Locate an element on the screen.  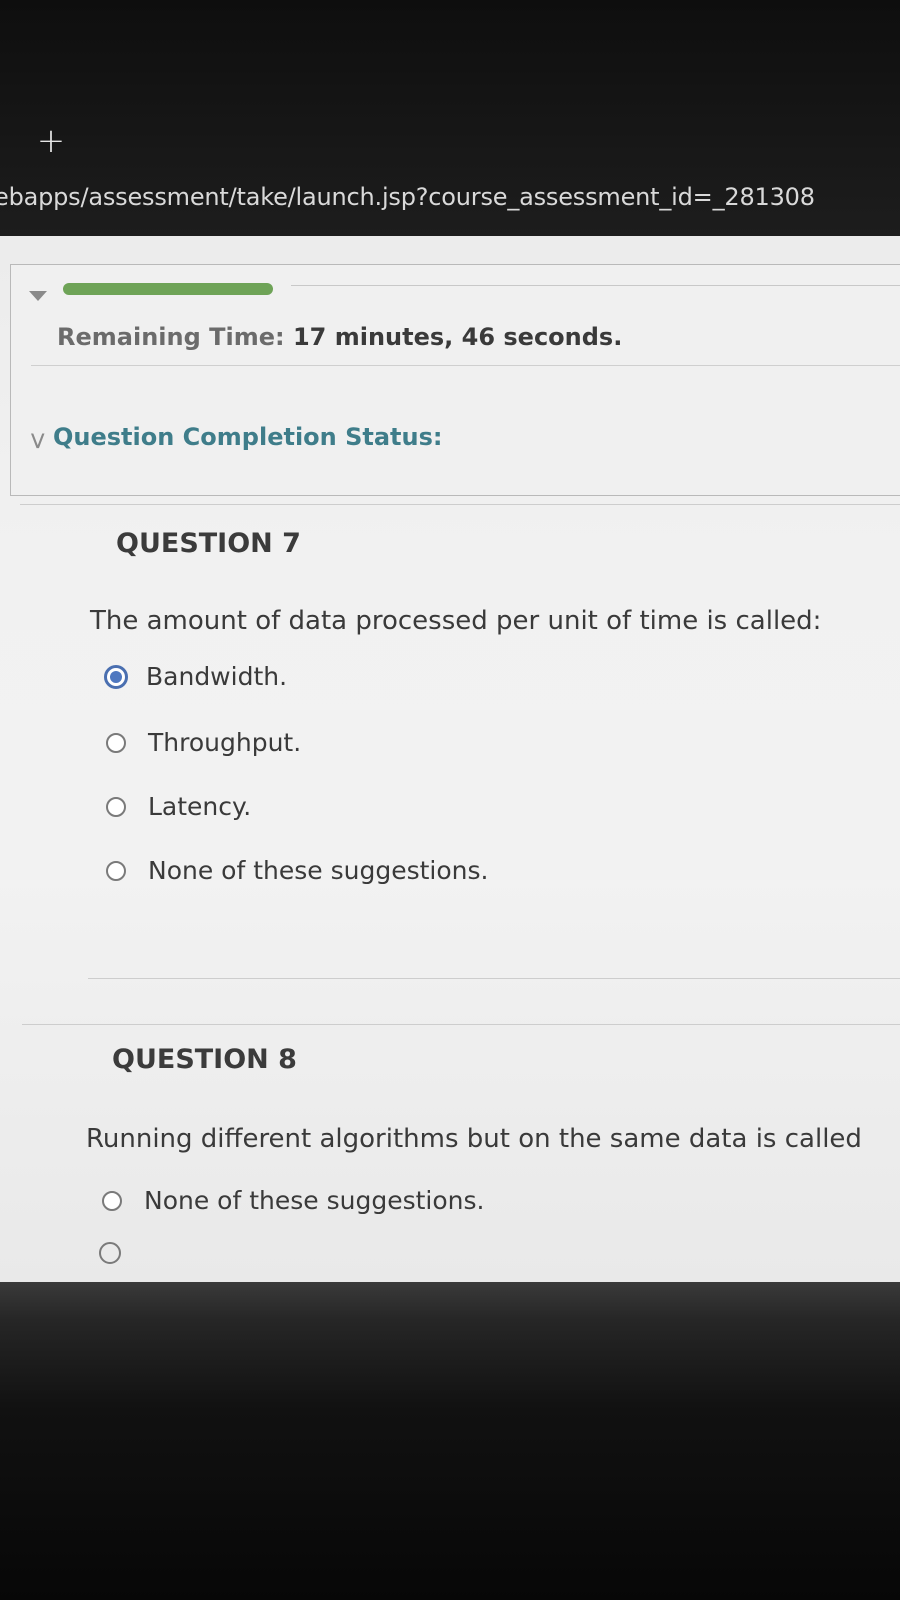
answer-option: Bandwidth. is located at coordinates (195, 676).